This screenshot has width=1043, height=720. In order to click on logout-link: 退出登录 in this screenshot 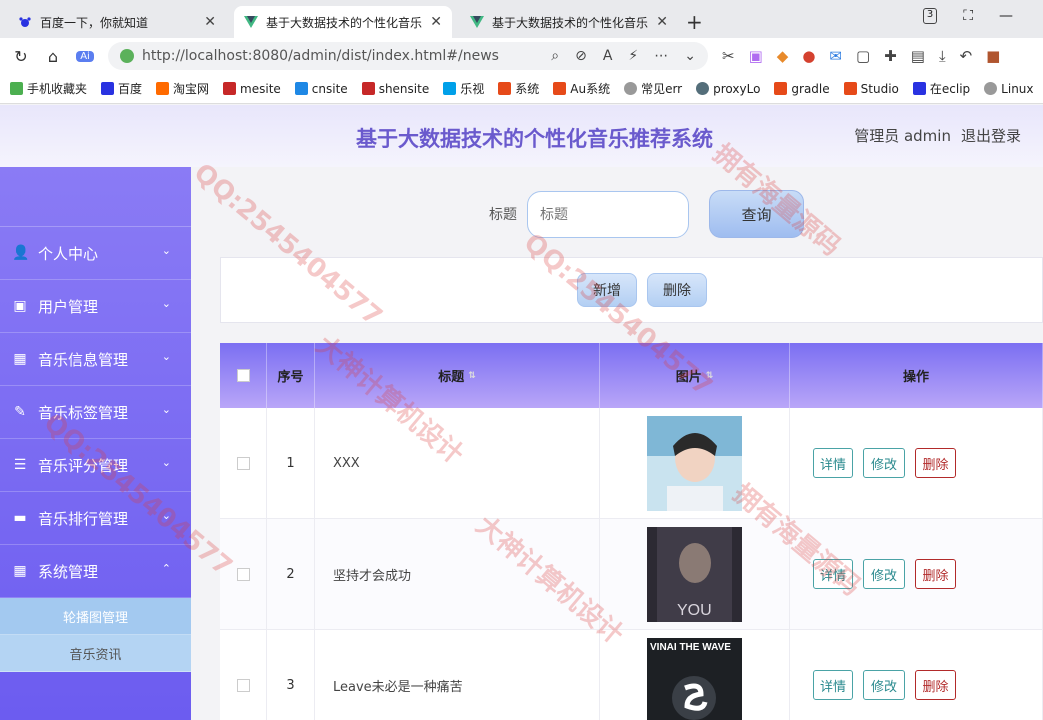, I will do `click(991, 135)`.